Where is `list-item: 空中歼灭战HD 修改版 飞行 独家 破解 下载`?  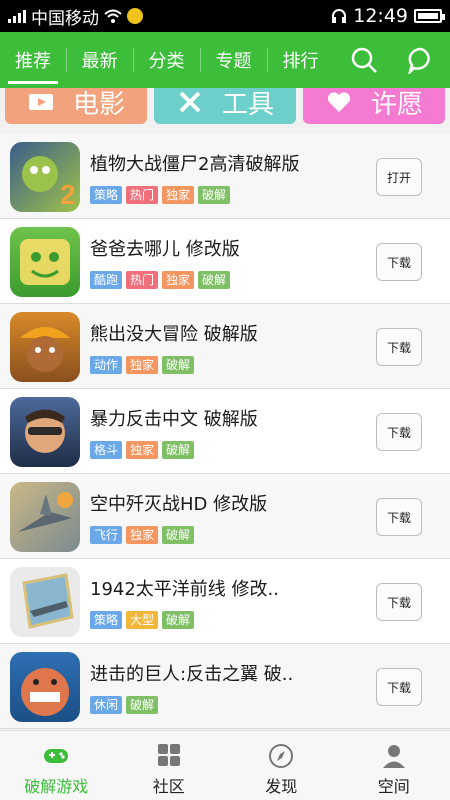
list-item: 空中歼灭战HD 修改版 飞行 独家 破解 下载 is located at coordinates (225, 516).